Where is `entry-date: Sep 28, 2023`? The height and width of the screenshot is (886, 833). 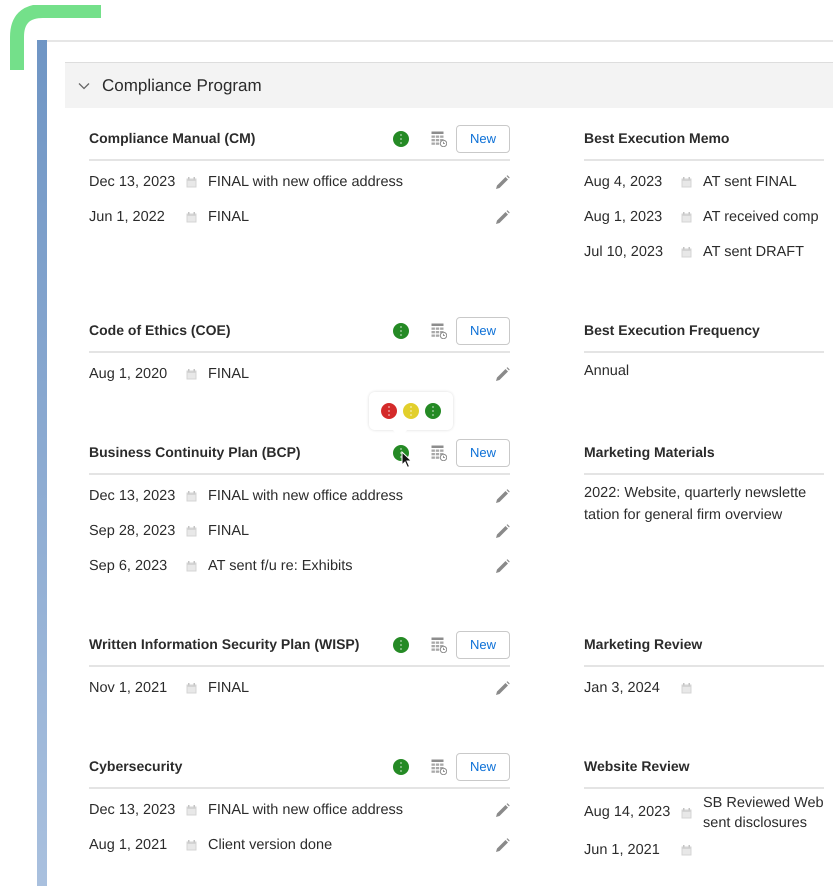 entry-date: Sep 28, 2023 is located at coordinates (132, 531).